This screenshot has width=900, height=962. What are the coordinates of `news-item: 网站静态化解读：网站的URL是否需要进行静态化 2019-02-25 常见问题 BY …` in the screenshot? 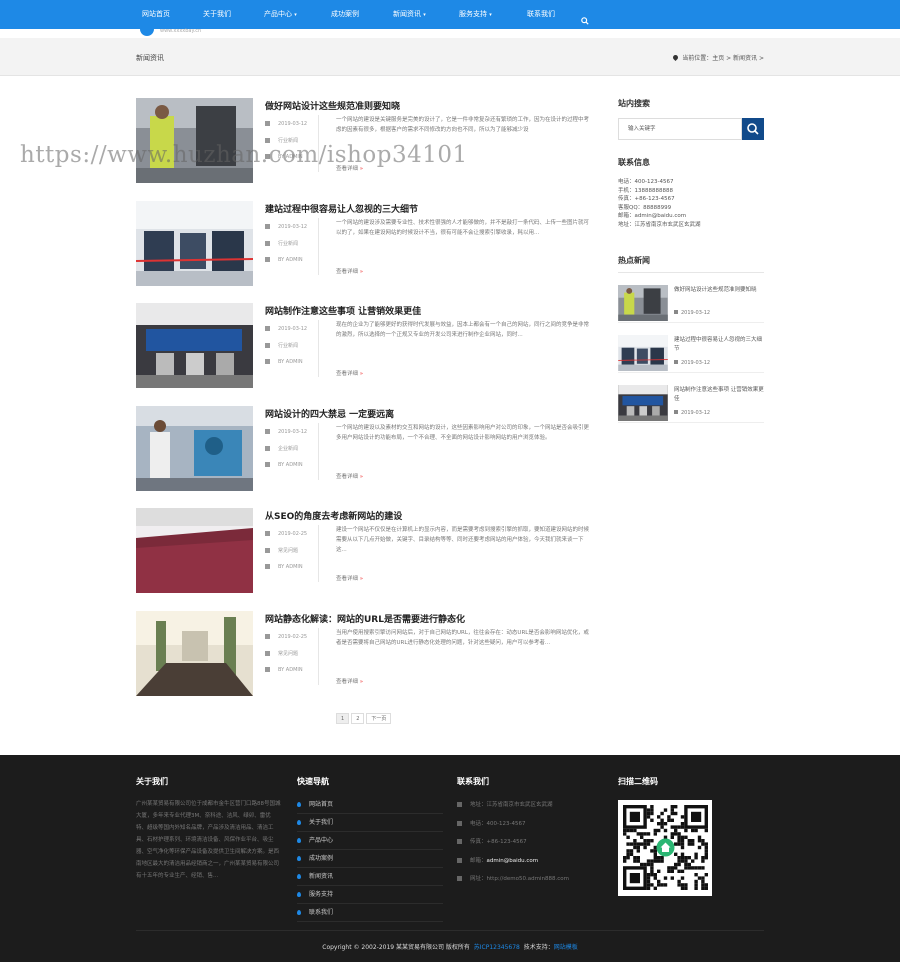 It's located at (366, 653).